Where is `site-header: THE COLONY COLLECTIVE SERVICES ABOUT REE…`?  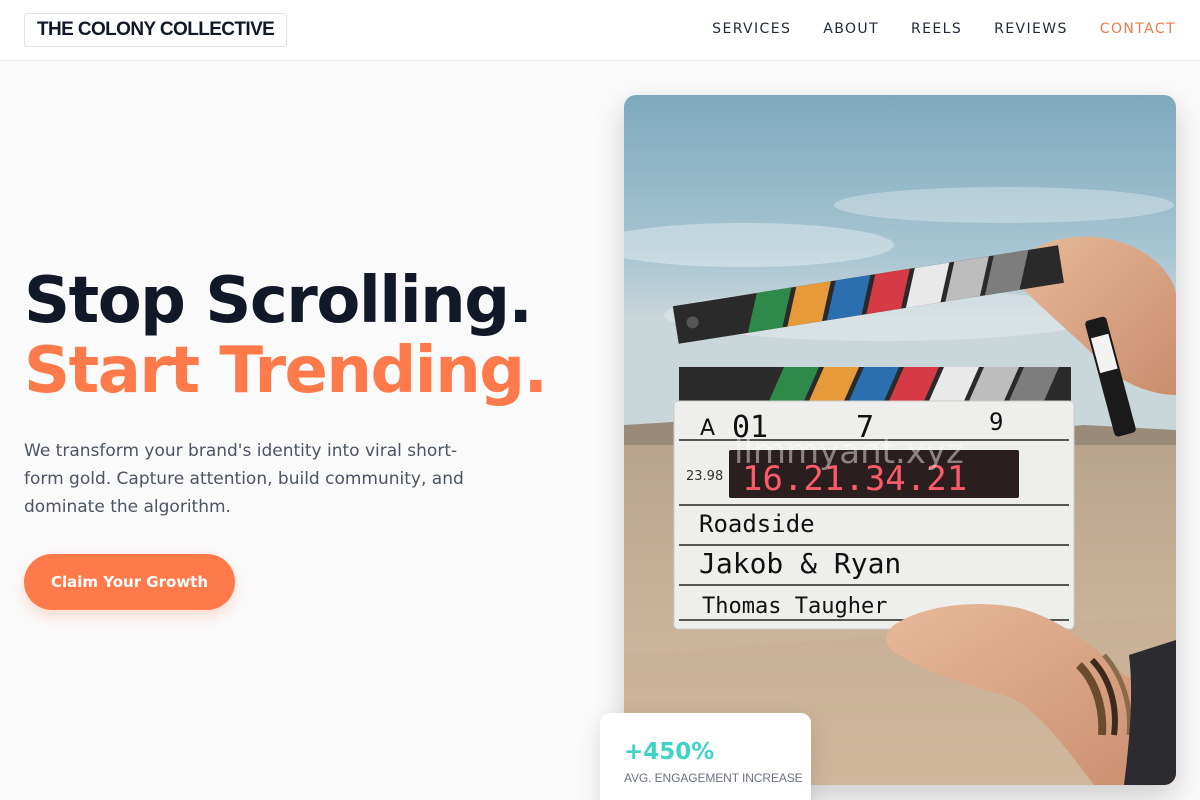 site-header: THE COLONY COLLECTIVE SERVICES ABOUT REE… is located at coordinates (600, 30).